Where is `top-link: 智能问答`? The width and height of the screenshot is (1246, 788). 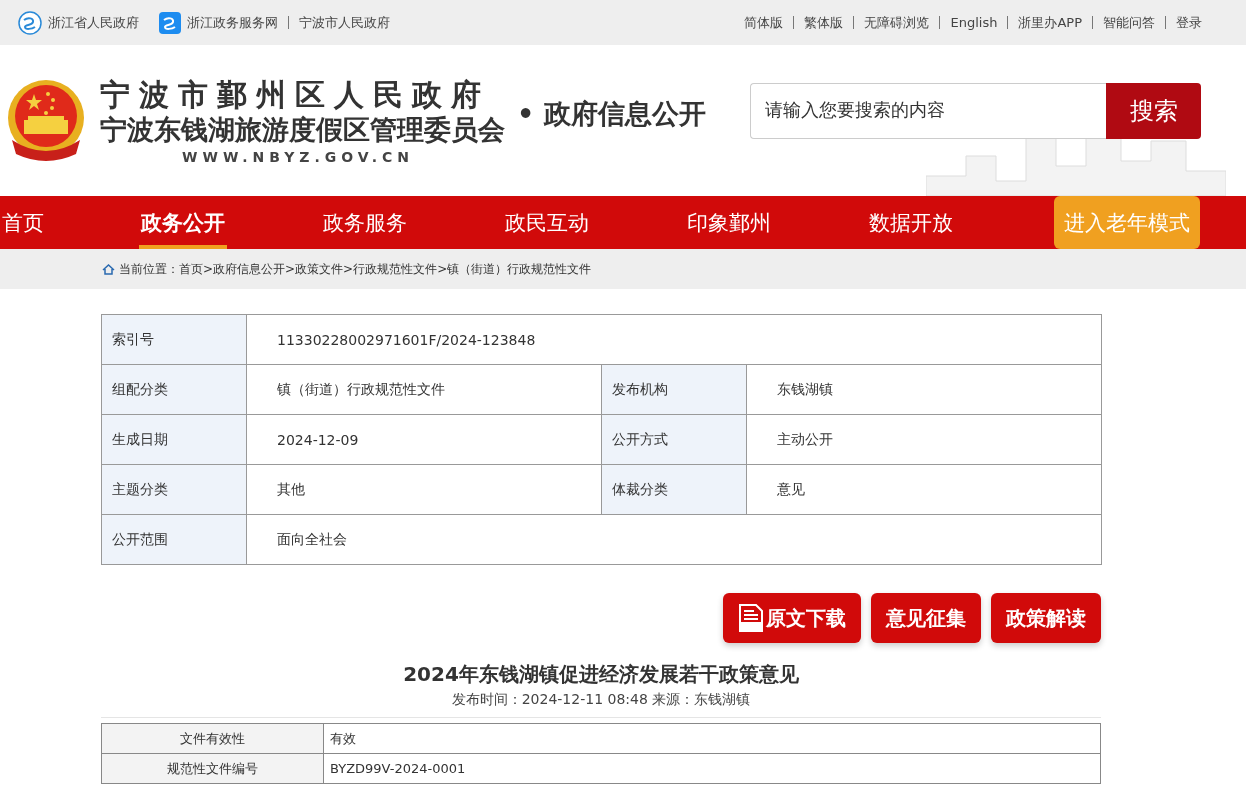
top-link: 智能问答 is located at coordinates (1128, 22).